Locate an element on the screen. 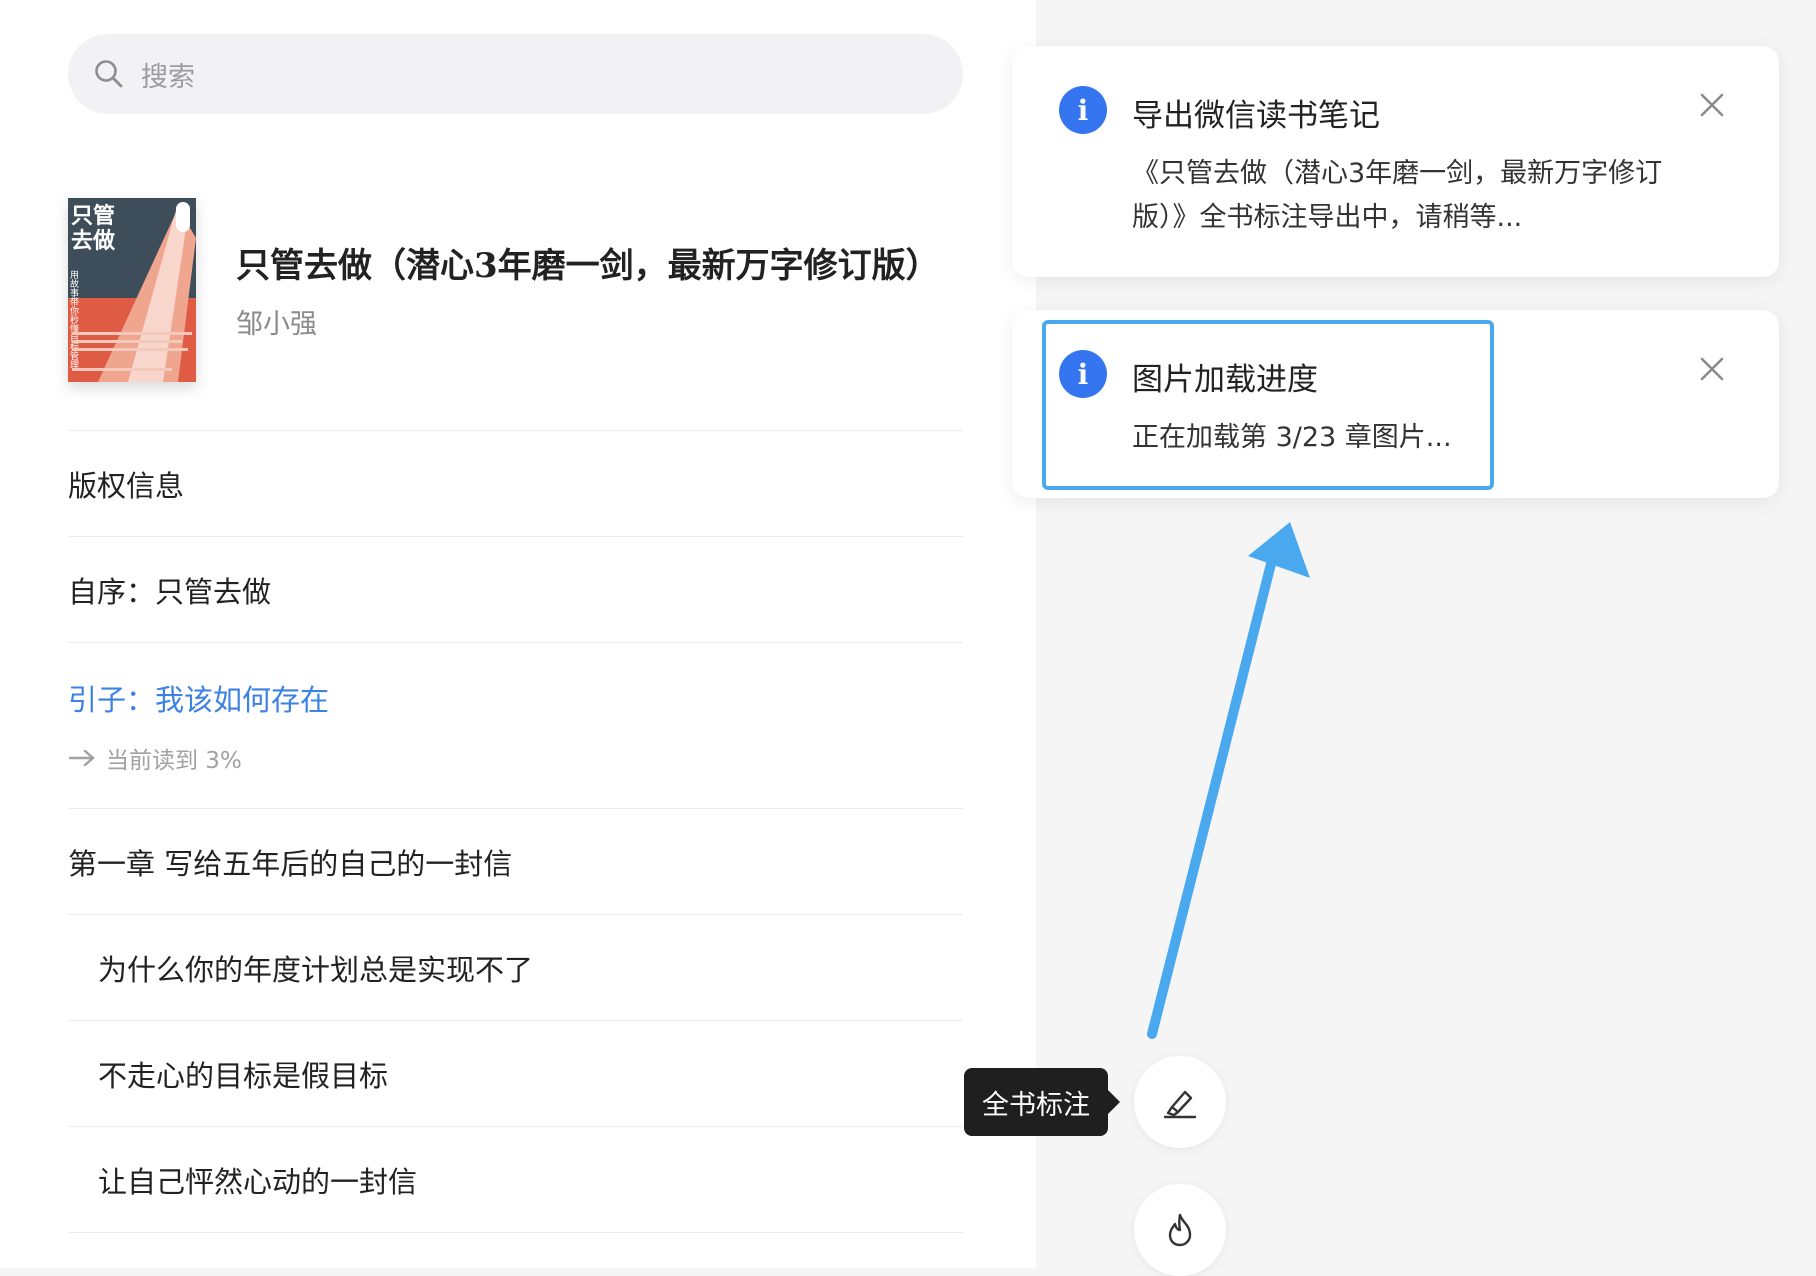 The height and width of the screenshot is (1276, 1816). toast-title: 导出微信读书笔记 is located at coordinates (1256, 116).